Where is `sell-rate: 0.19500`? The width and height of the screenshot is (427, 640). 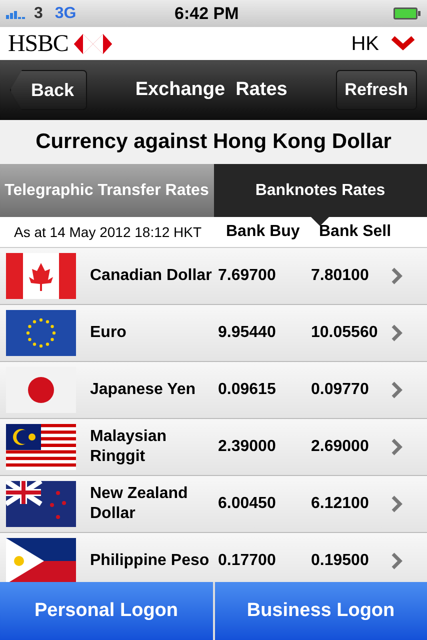
sell-rate: 0.19500 is located at coordinates (340, 561).